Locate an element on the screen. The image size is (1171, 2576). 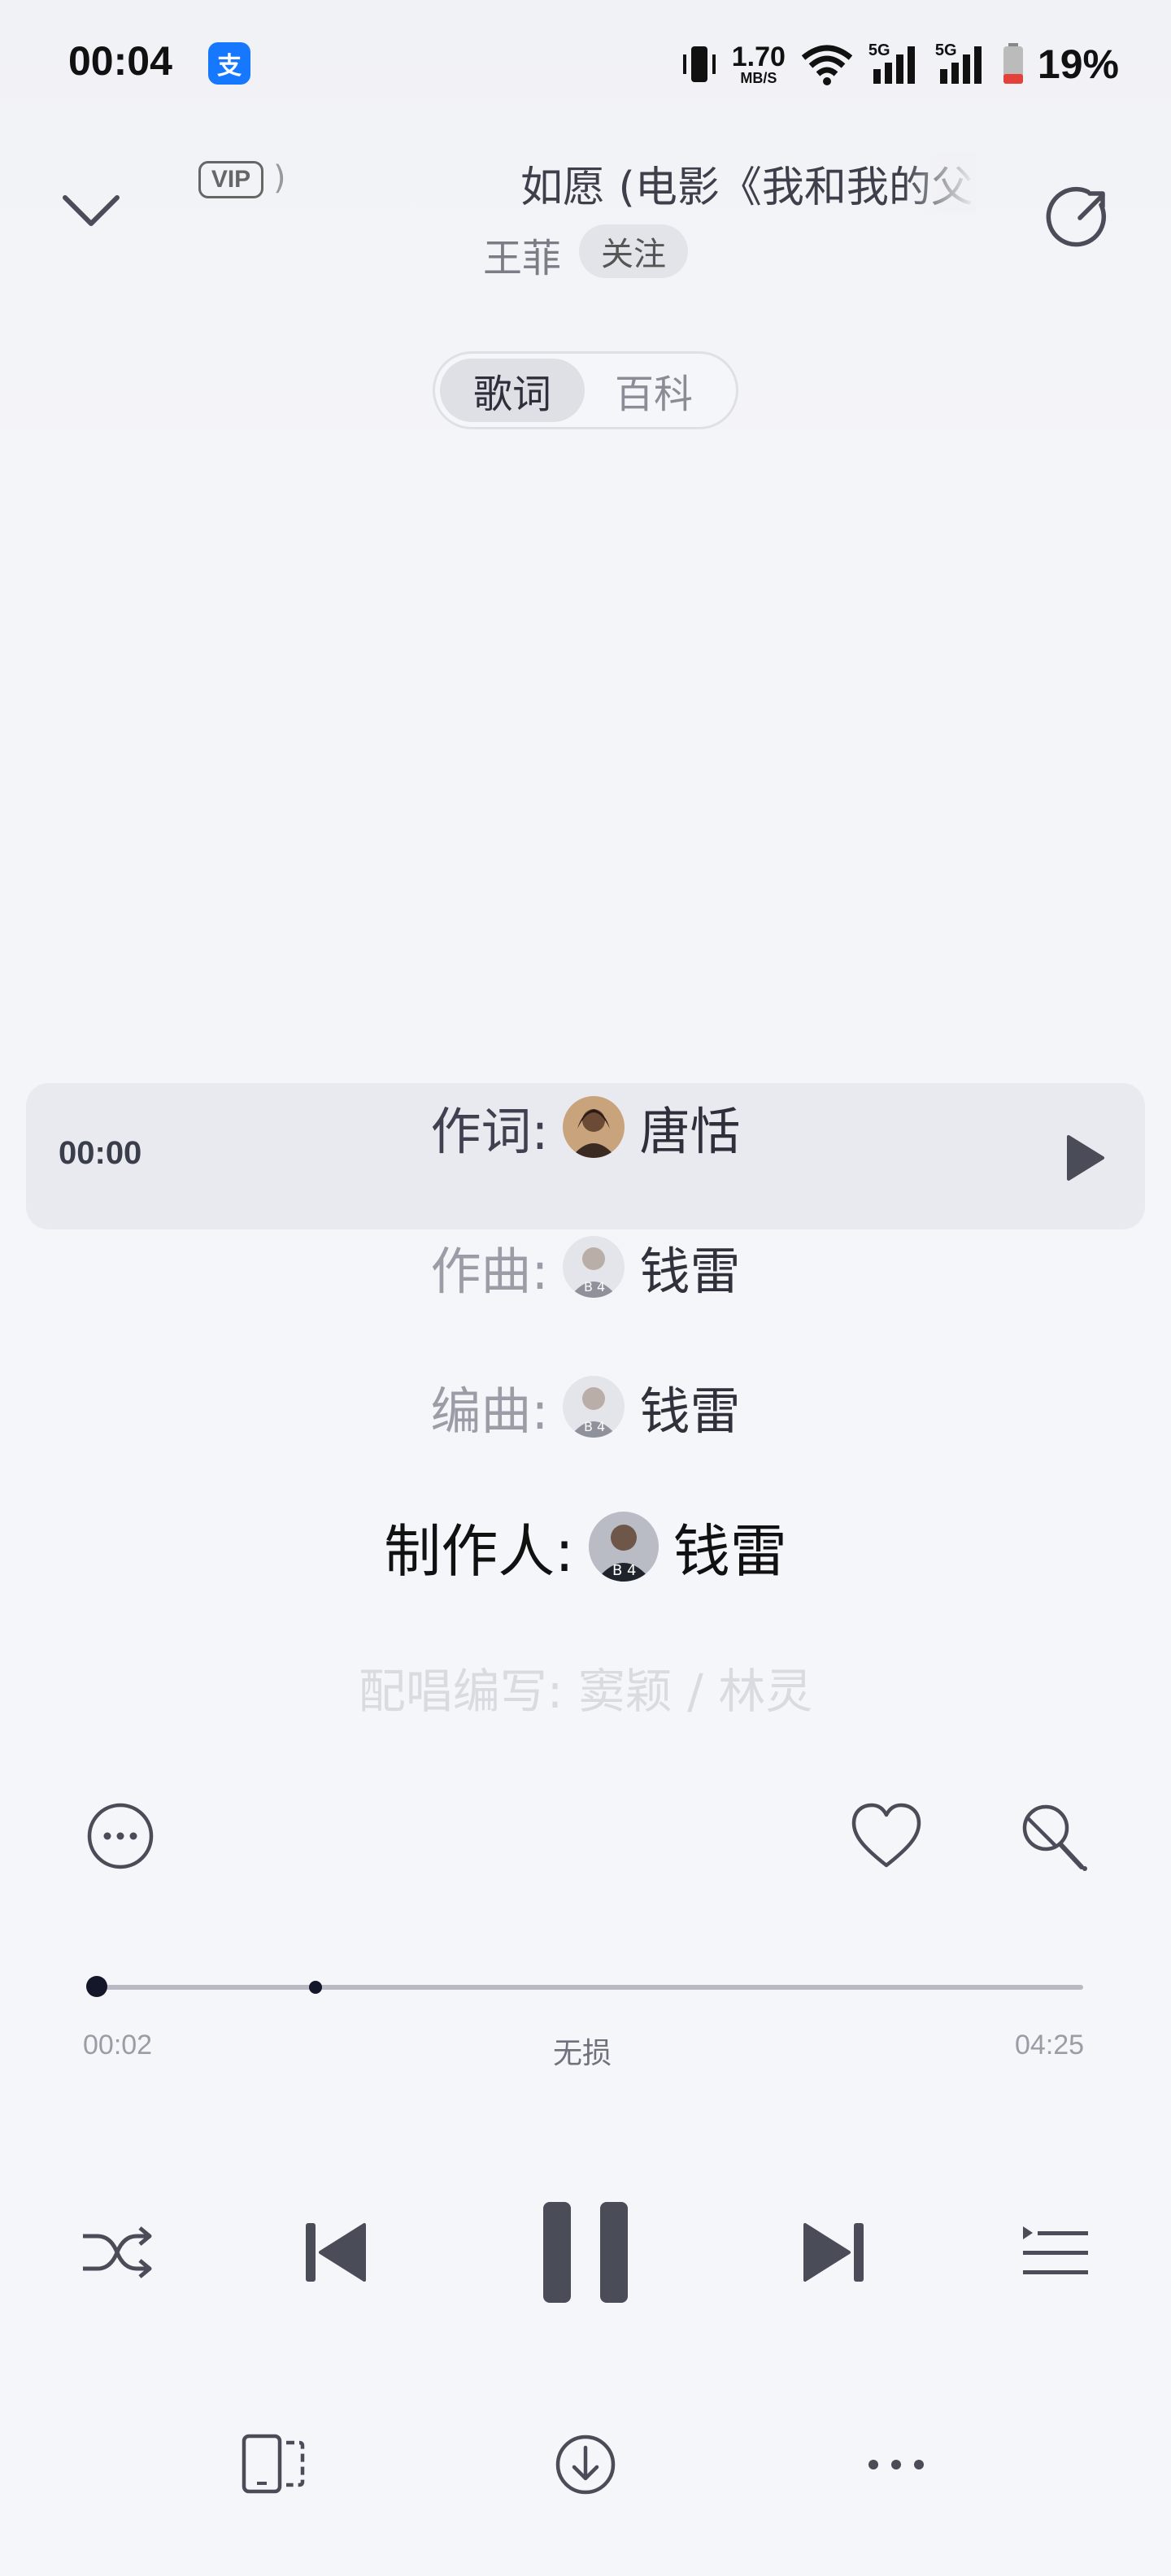
more-circle-icon is located at coordinates (120, 1836).